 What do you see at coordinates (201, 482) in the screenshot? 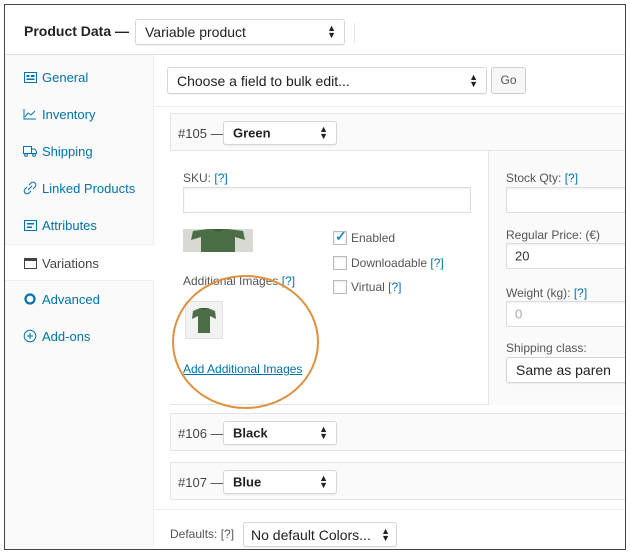
I see `variation-number: #107 —` at bounding box center [201, 482].